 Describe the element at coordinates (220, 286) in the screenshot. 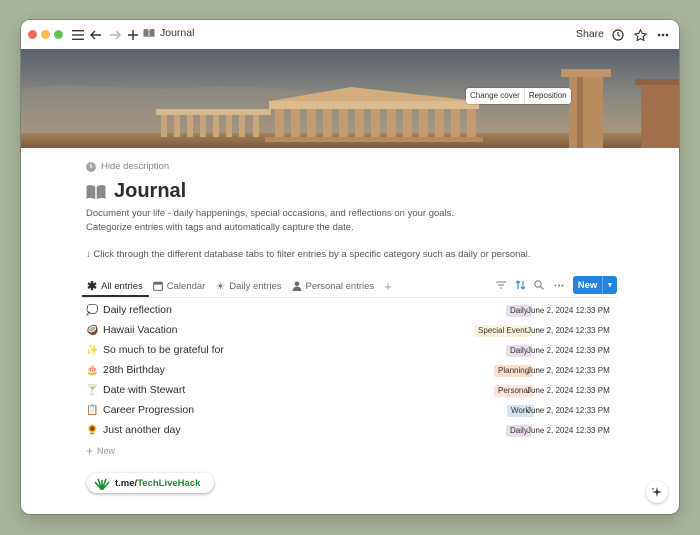

I see `sun-icon: ☀` at that location.